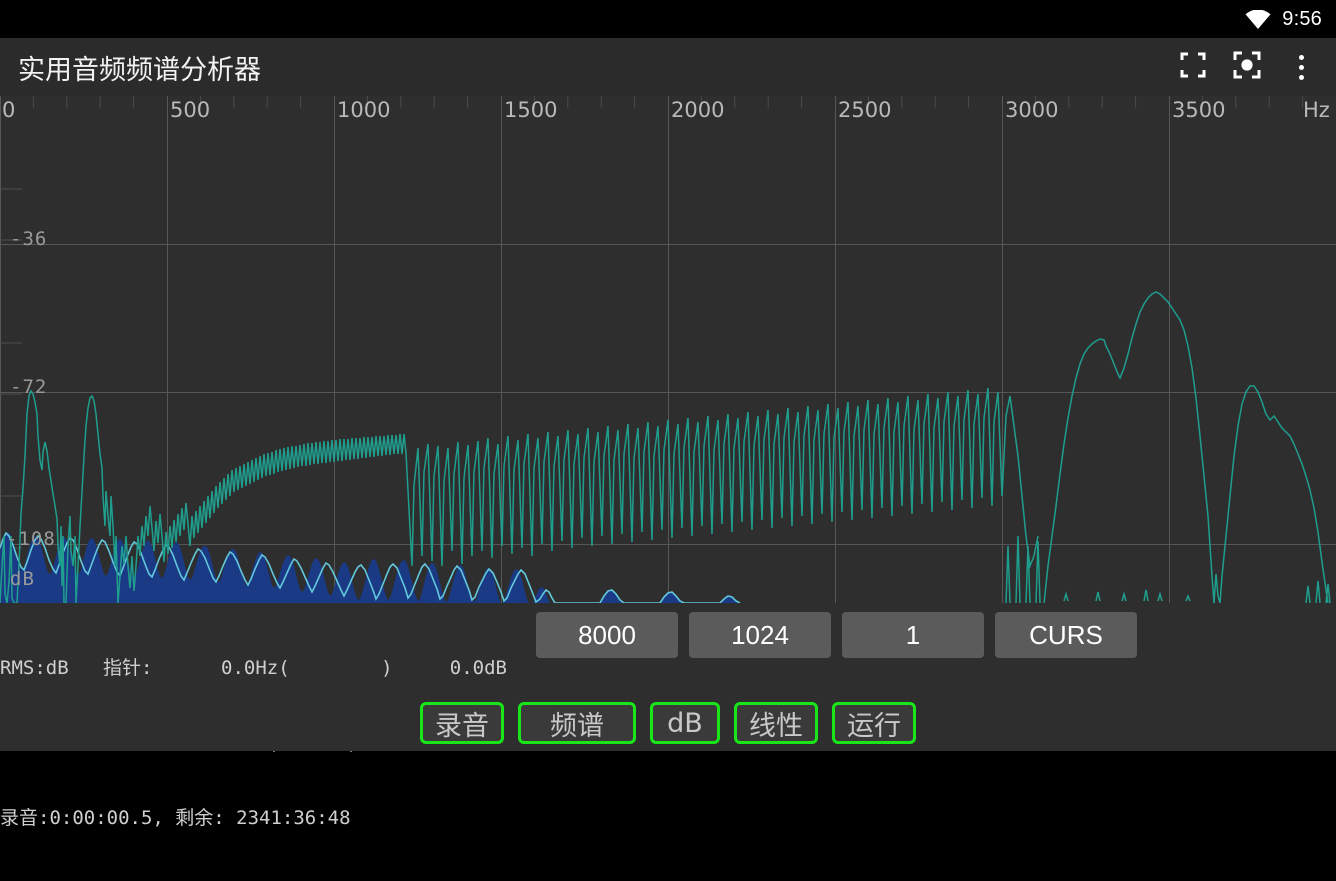 This screenshot has width=1336, height=881. What do you see at coordinates (462, 723) in the screenshot?
I see `record-button: 录音` at bounding box center [462, 723].